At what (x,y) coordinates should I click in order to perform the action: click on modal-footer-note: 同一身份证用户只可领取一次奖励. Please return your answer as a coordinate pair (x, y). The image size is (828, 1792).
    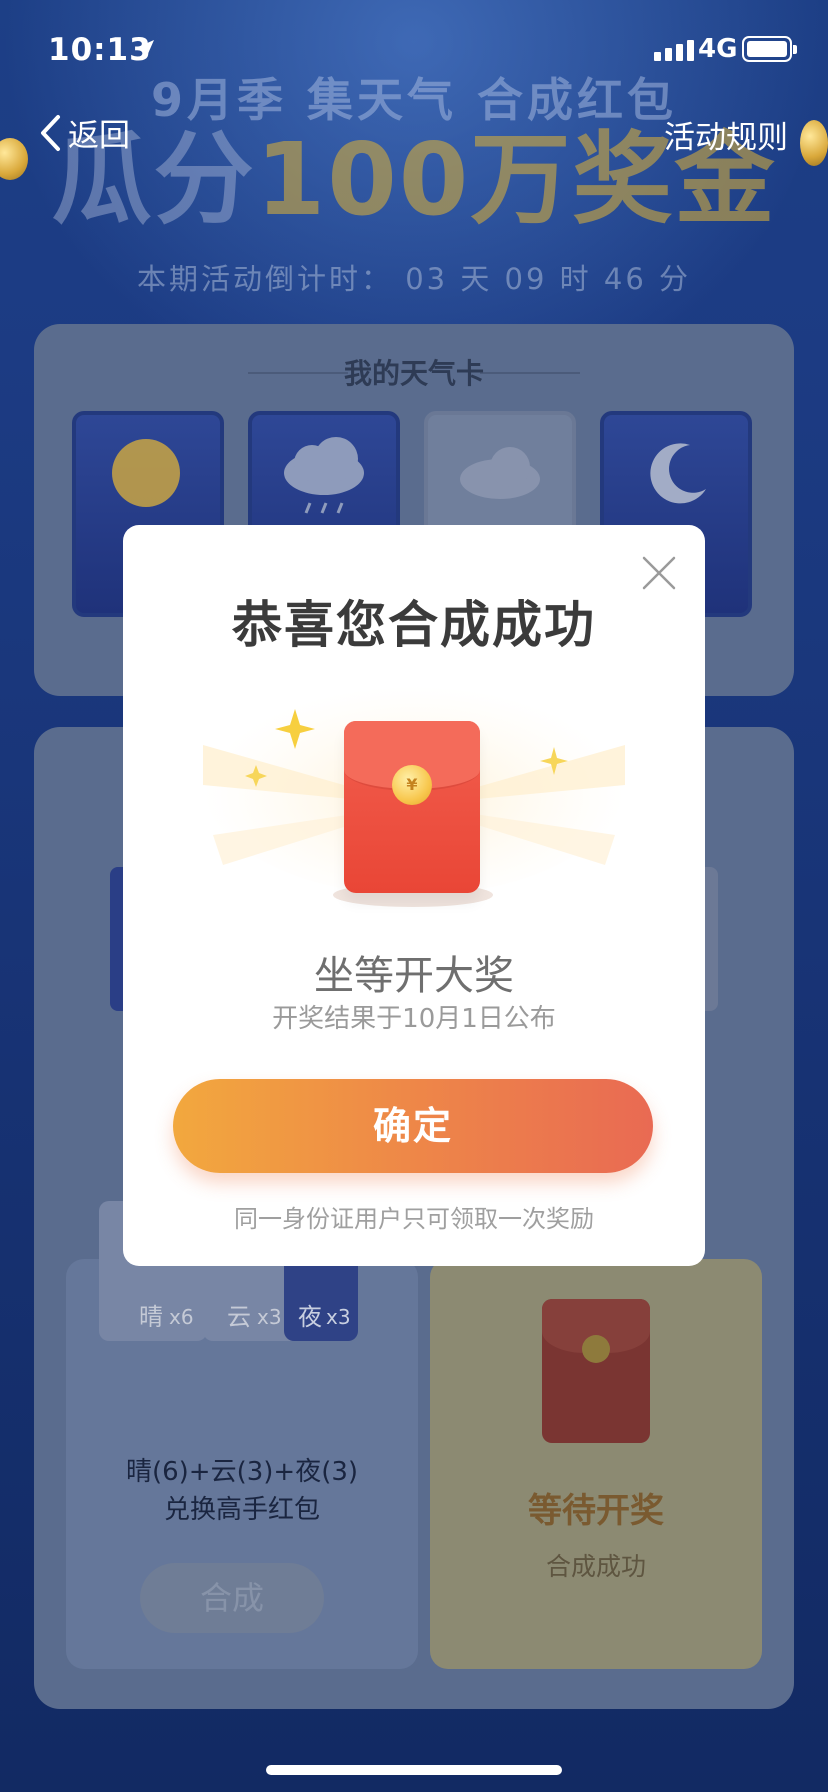
    Looking at the image, I should click on (414, 1219).